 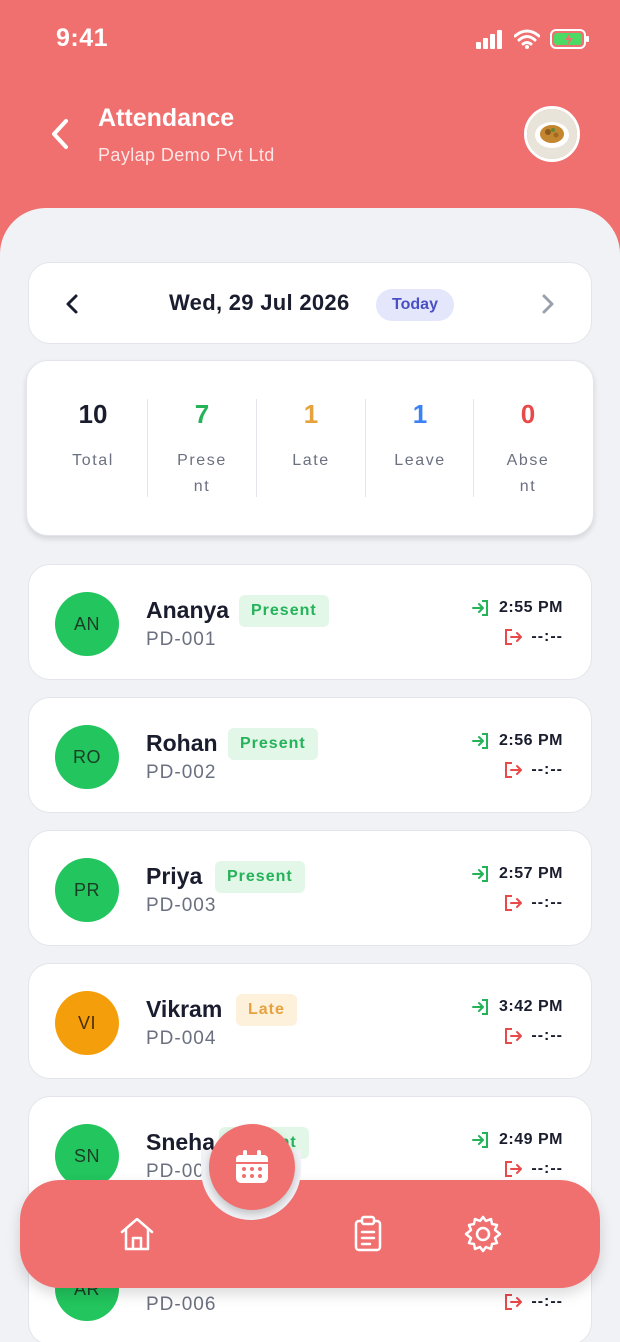 I want to click on summary-absent: 0 Abse nt, so click(x=528, y=449).